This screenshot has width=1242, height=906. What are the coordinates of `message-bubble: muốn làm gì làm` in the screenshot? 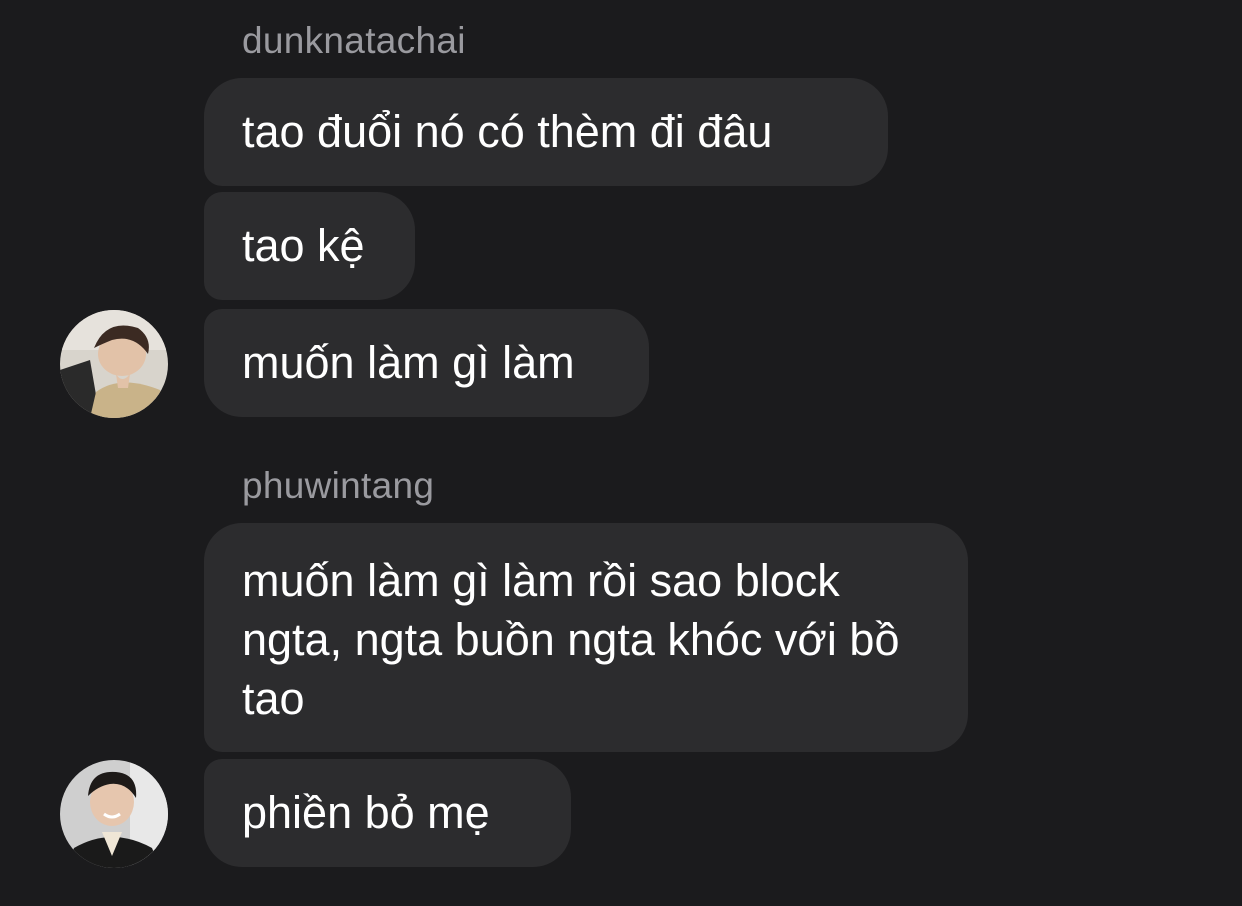 It's located at (426, 363).